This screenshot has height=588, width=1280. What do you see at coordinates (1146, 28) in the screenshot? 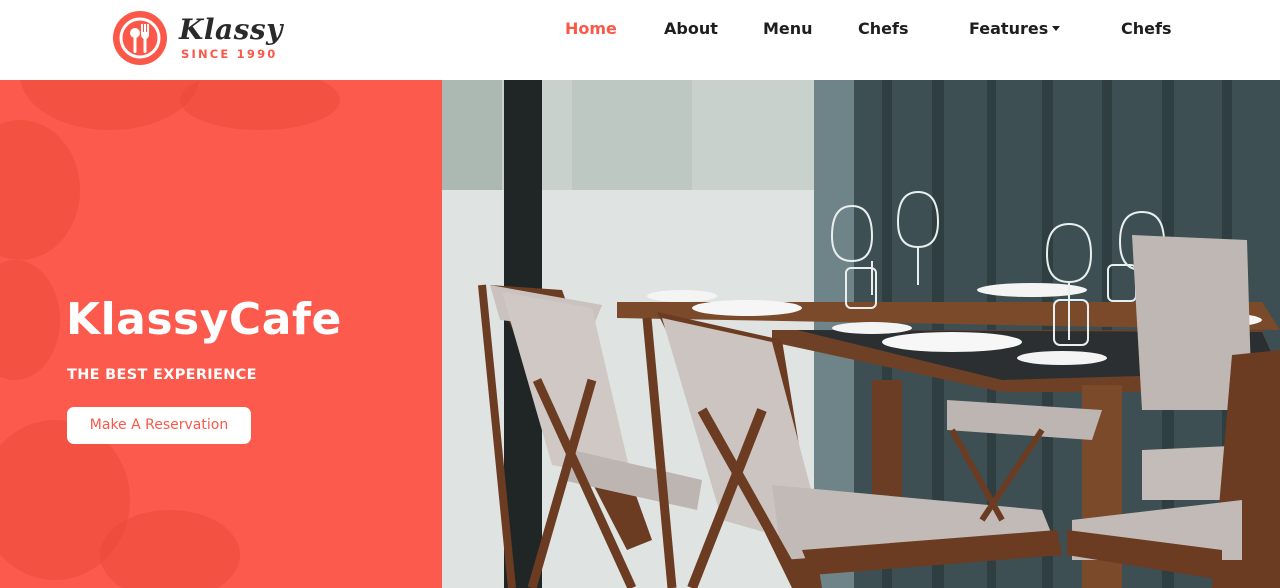
I see `nav-chefs-2: Chefs` at bounding box center [1146, 28].